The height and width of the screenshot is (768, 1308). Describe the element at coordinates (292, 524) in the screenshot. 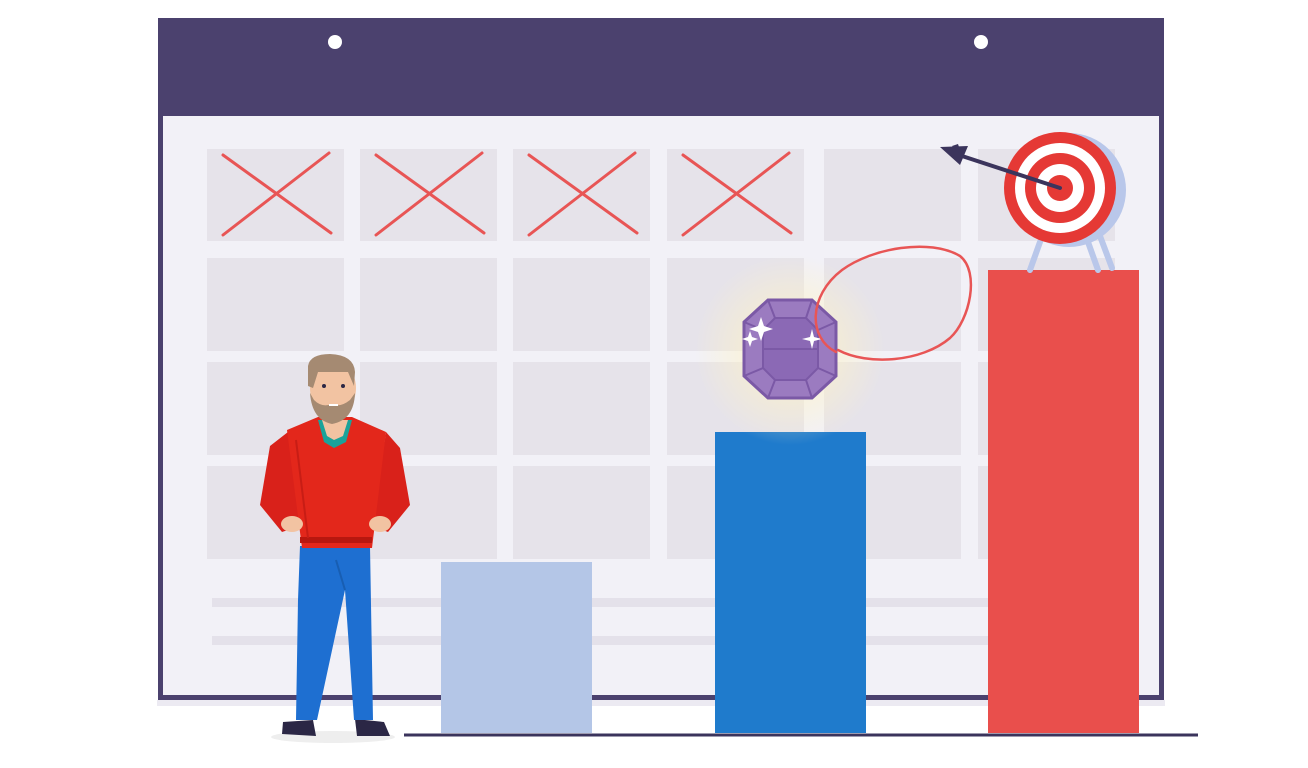

I see `left-hand` at that location.